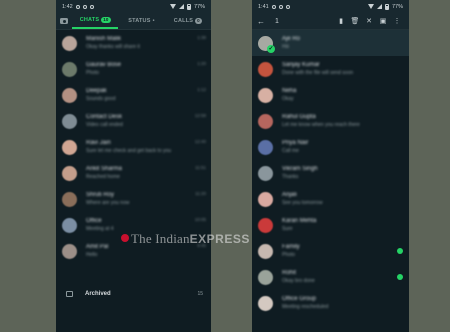 Image resolution: width=450 pixels, height=332 pixels. Describe the element at coordinates (188, 21) in the screenshot. I see `tab-calls: CALLS 0` at that location.